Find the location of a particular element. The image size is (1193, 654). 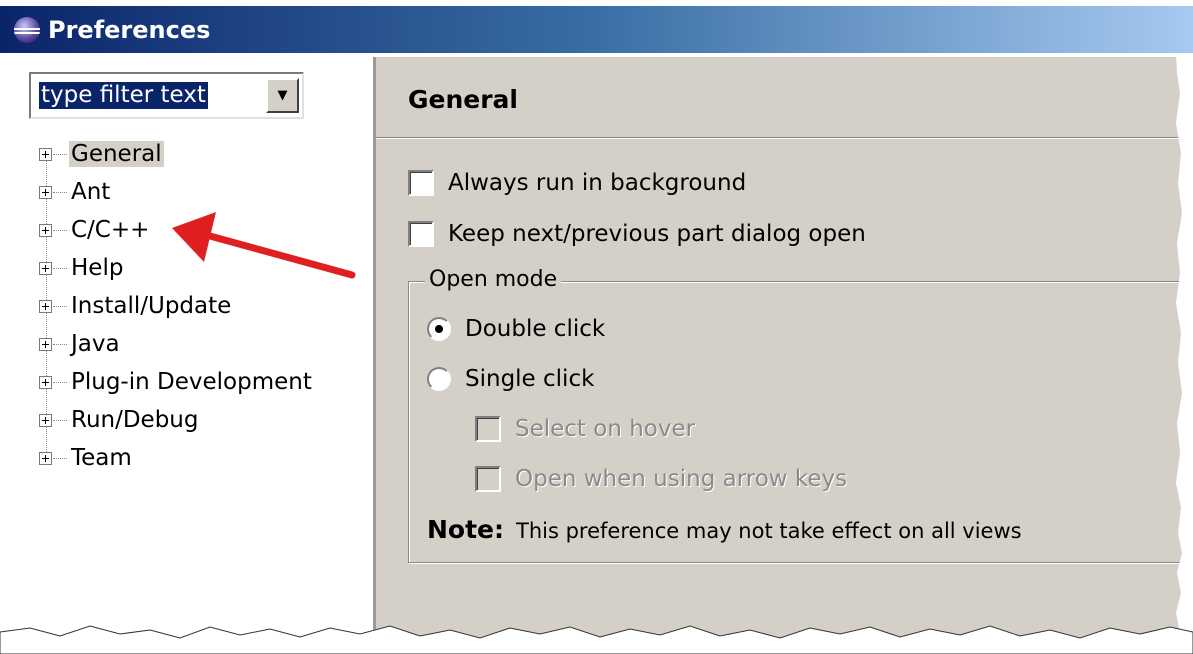

keep-dialog-open-checkbox is located at coordinates (421, 234).